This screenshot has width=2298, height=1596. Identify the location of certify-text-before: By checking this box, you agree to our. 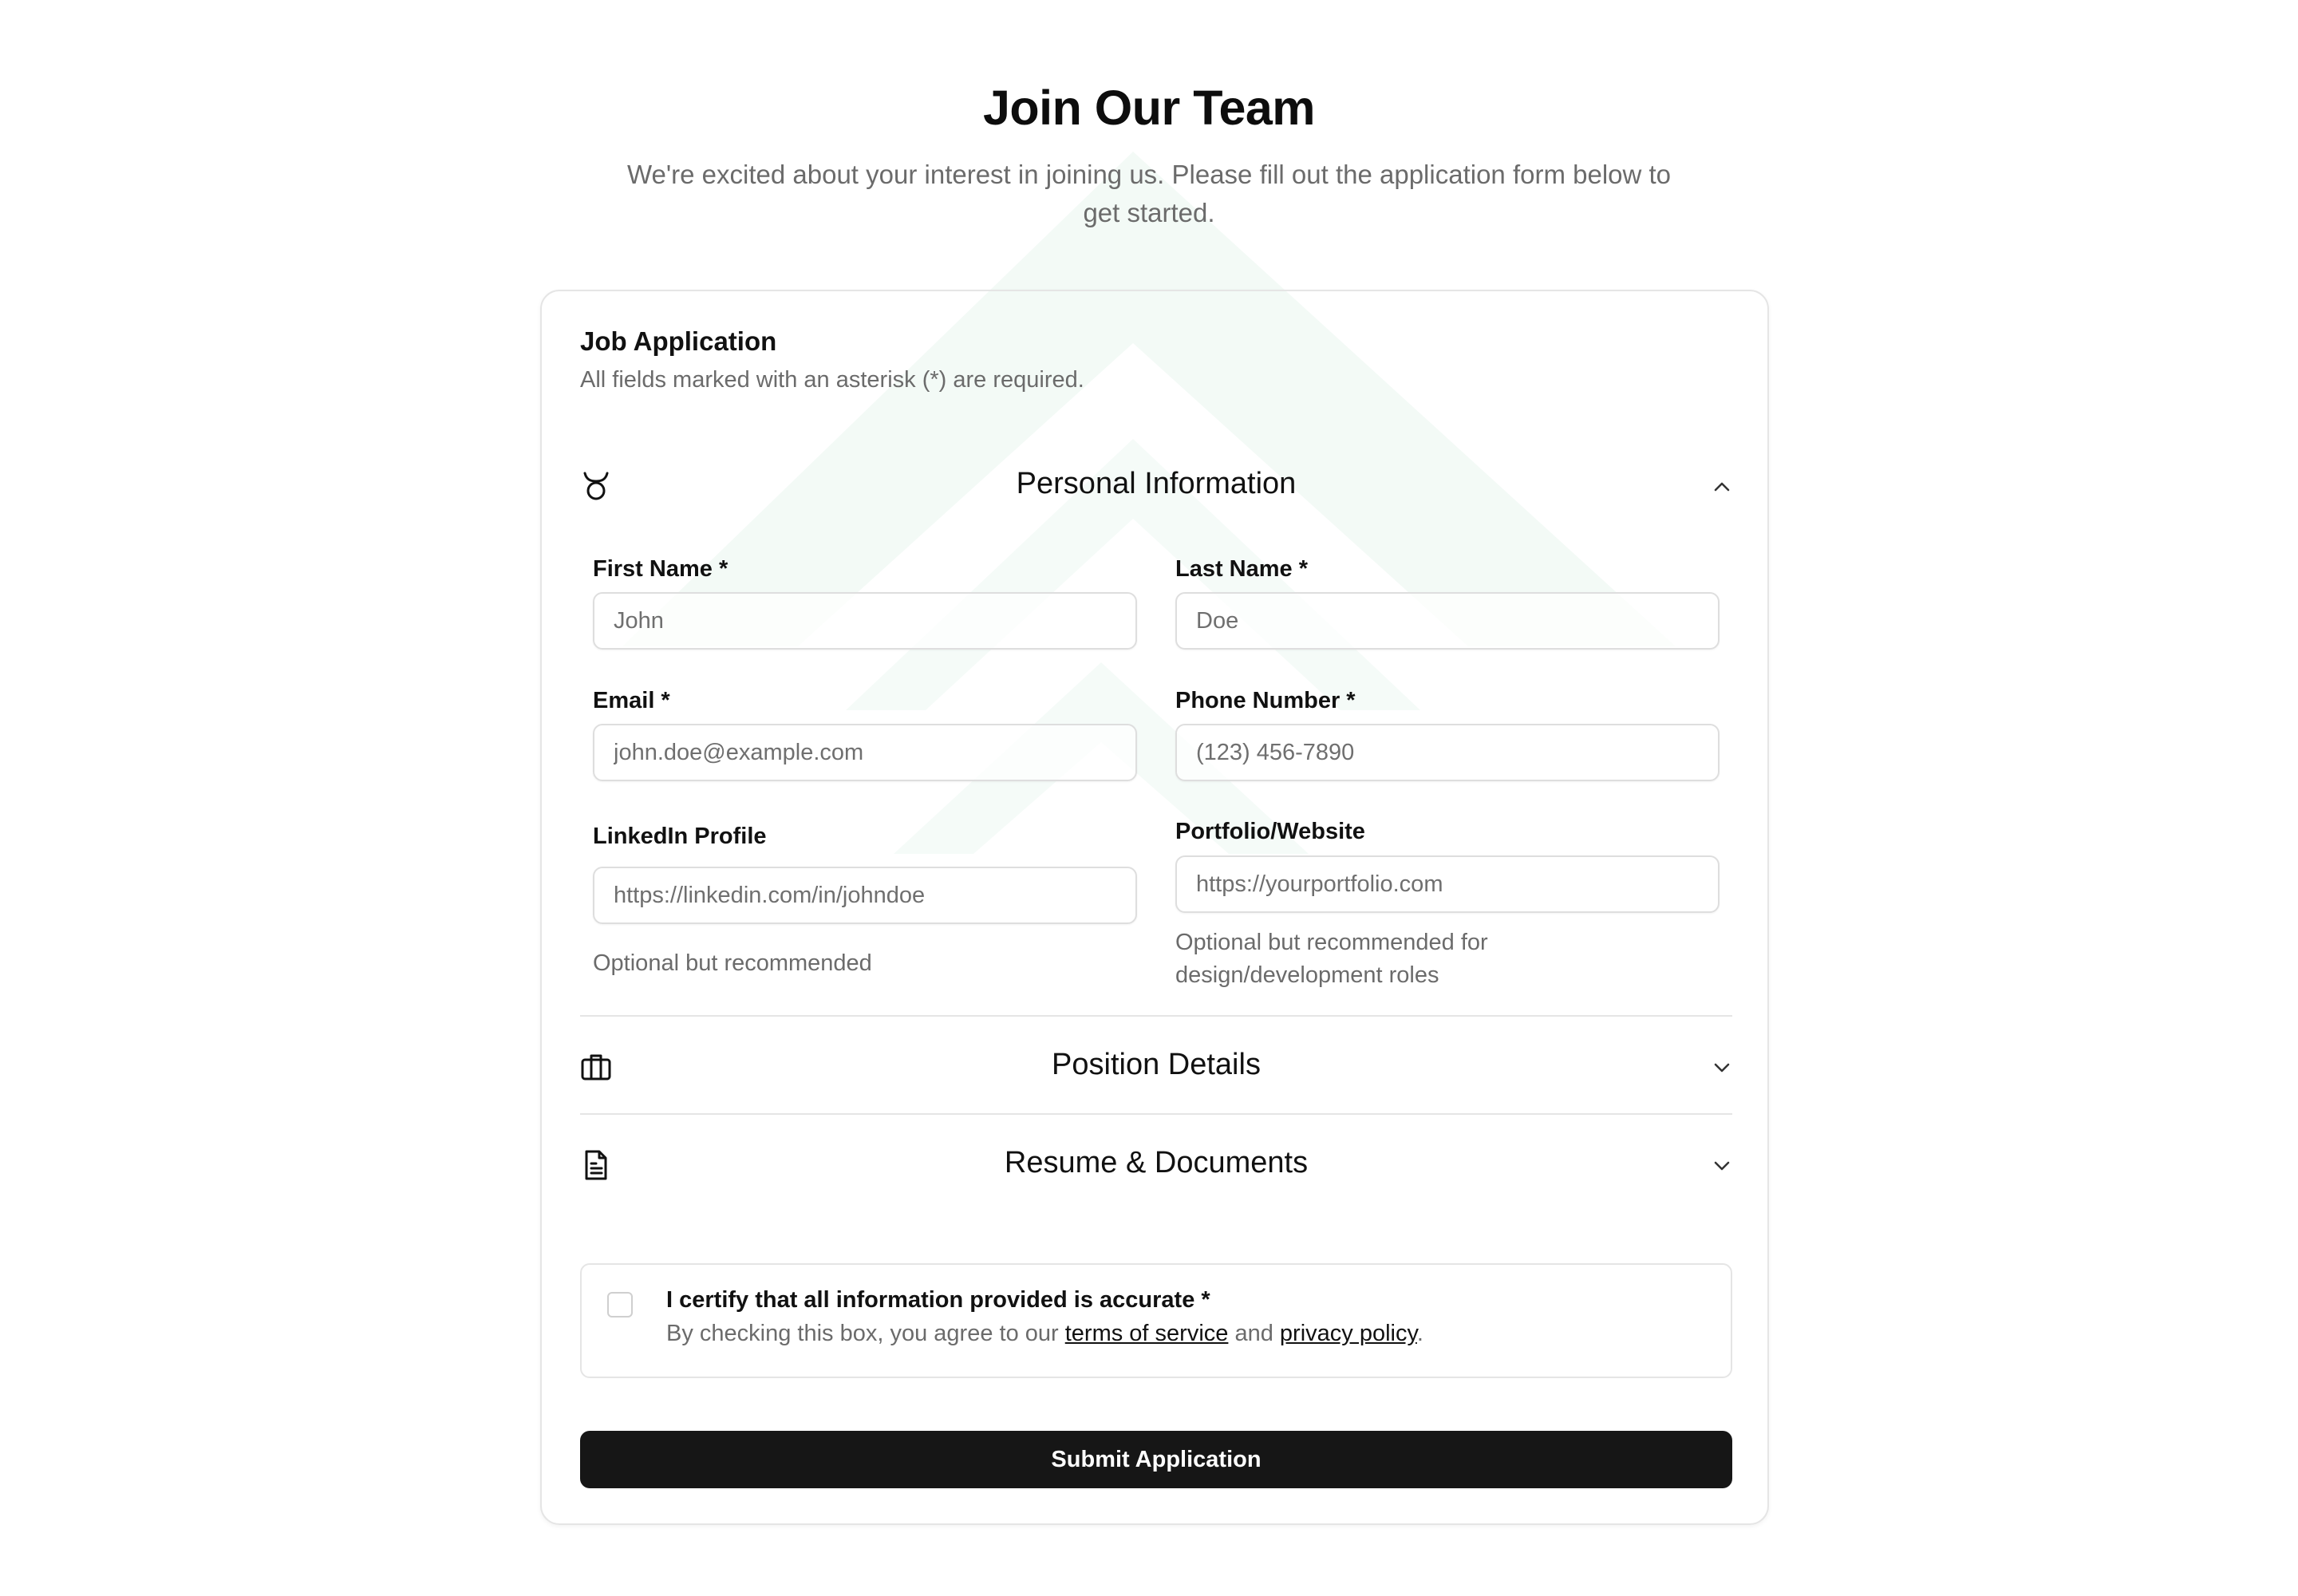
(866, 1333).